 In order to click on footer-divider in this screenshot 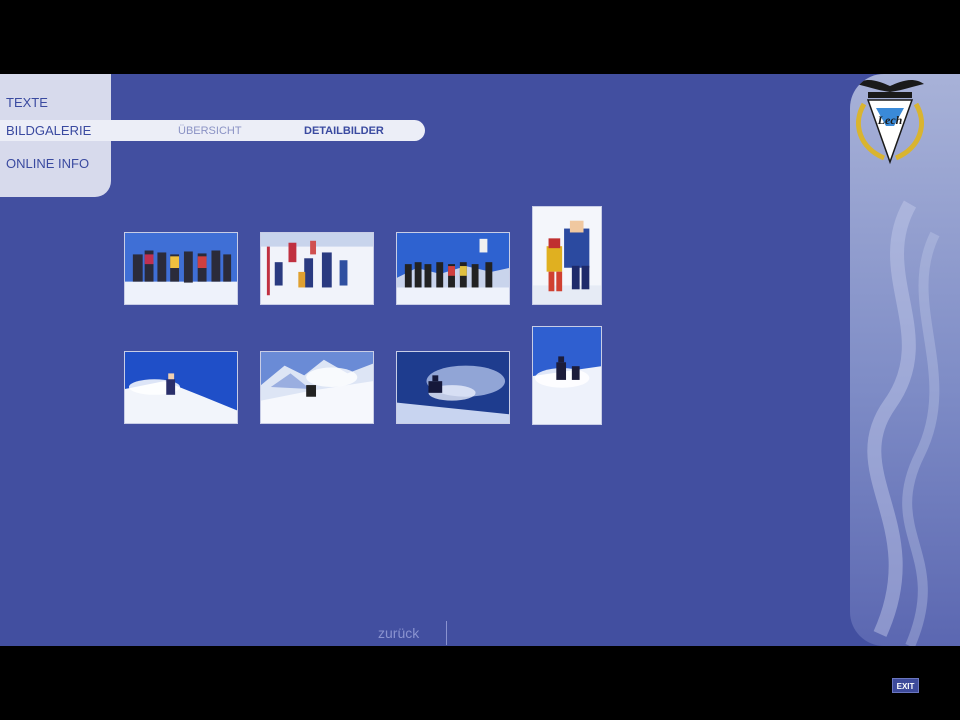, I will do `click(446, 633)`.